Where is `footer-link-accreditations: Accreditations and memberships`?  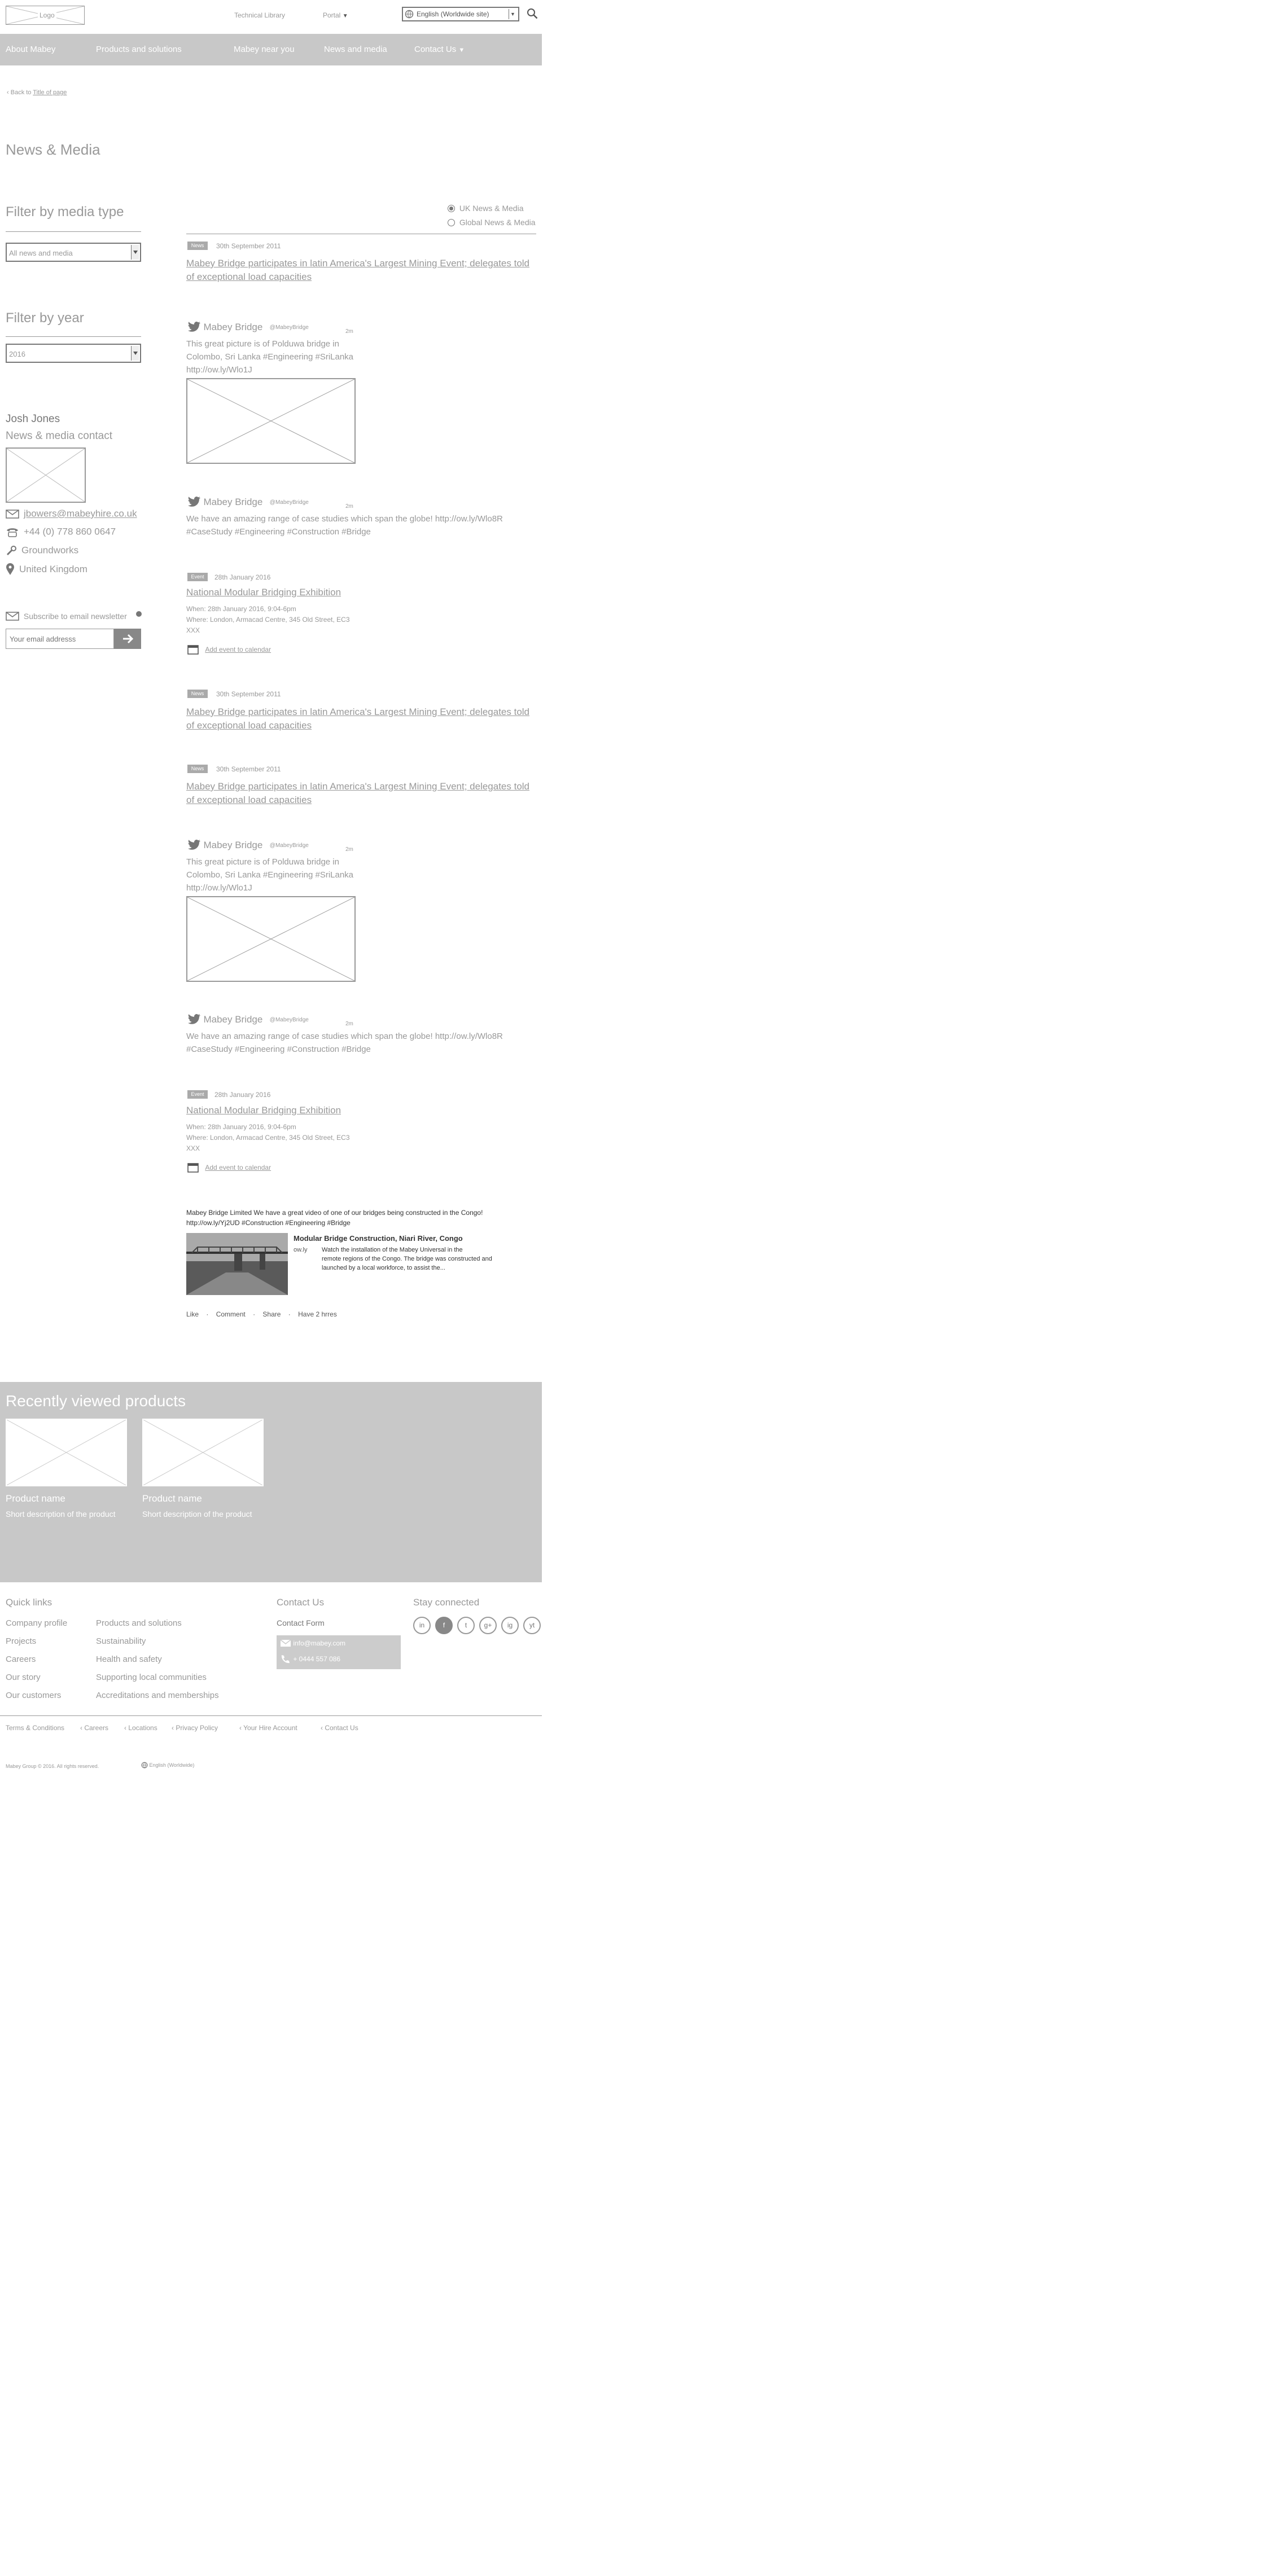 footer-link-accreditations: Accreditations and memberships is located at coordinates (157, 1695).